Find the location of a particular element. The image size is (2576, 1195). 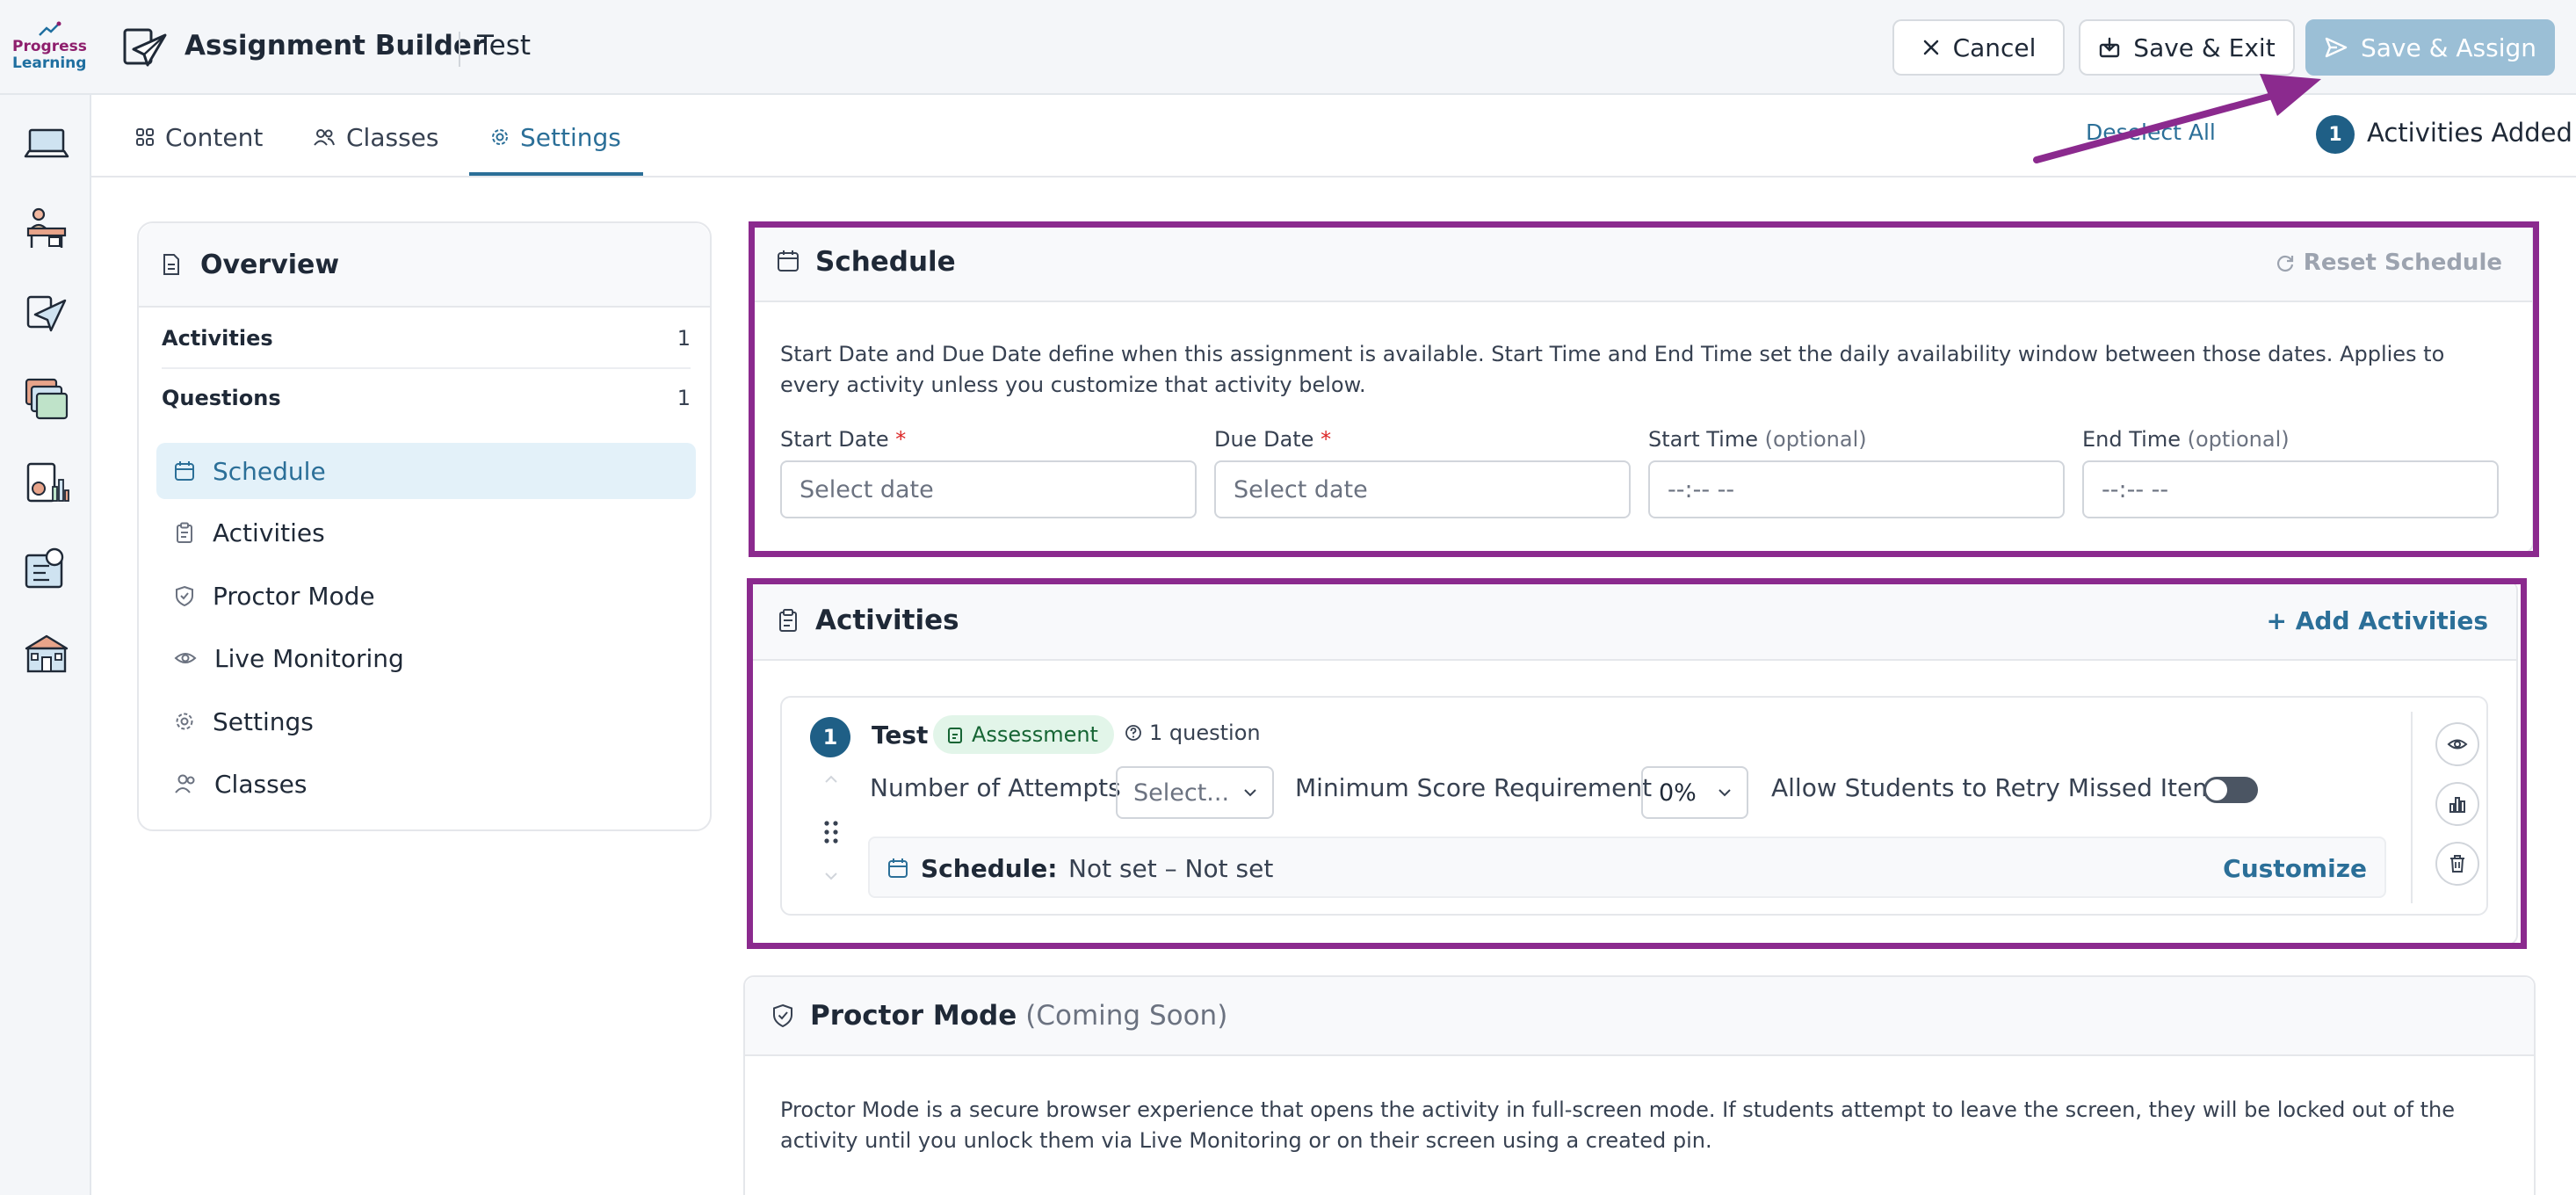

left-navigation-rail is located at coordinates (45, 645).